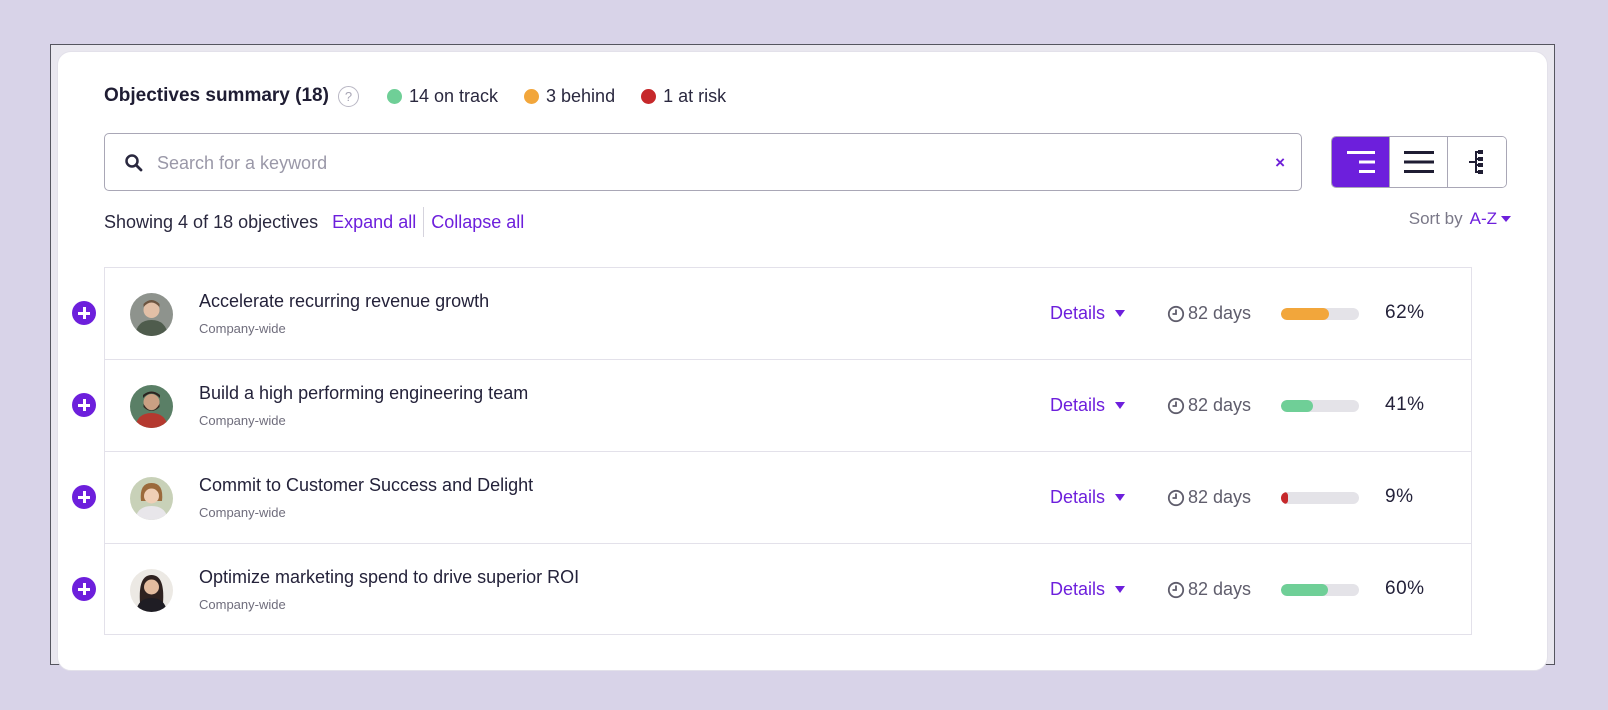 The width and height of the screenshot is (1608, 710). What do you see at coordinates (695, 95) in the screenshot?
I see `status-at-risk-label: 1 at risk` at bounding box center [695, 95].